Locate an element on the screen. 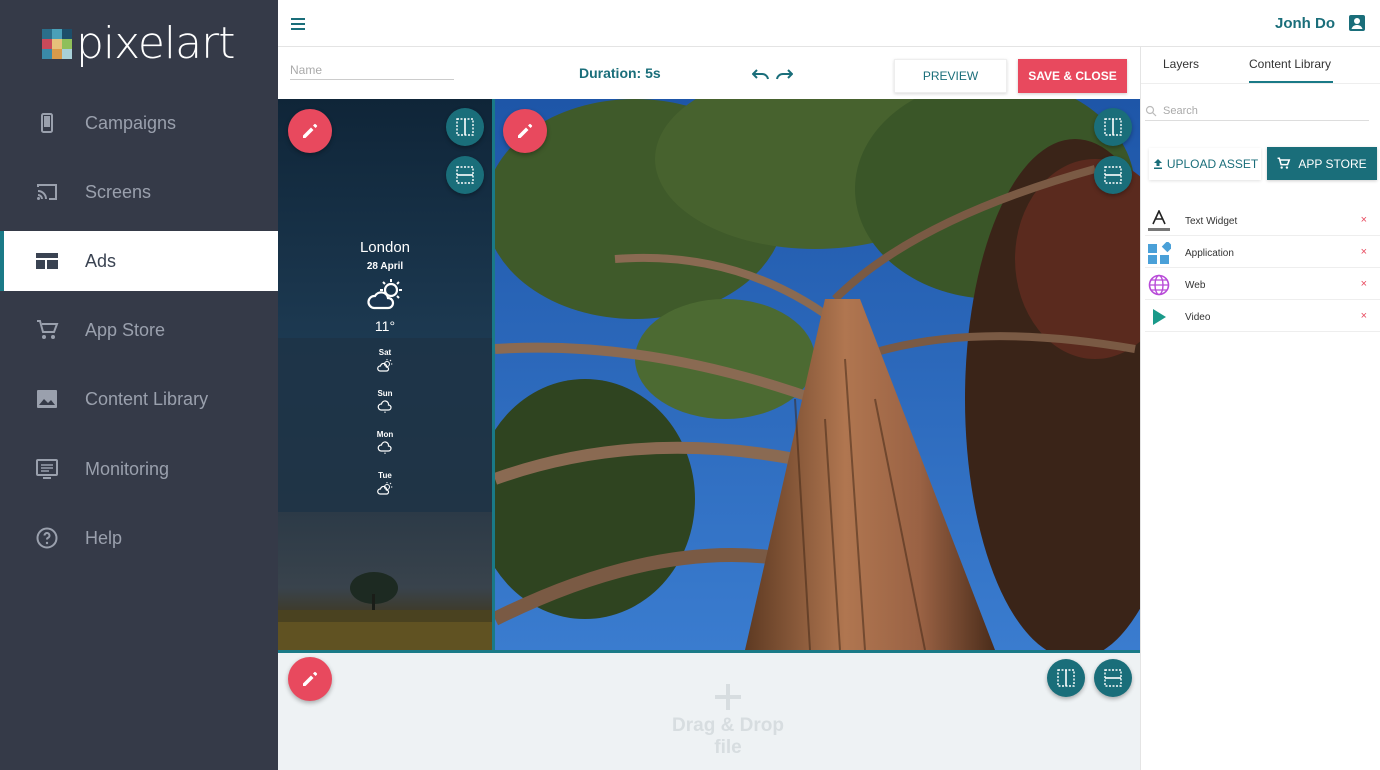  phone-icon is located at coordinates (47, 123).